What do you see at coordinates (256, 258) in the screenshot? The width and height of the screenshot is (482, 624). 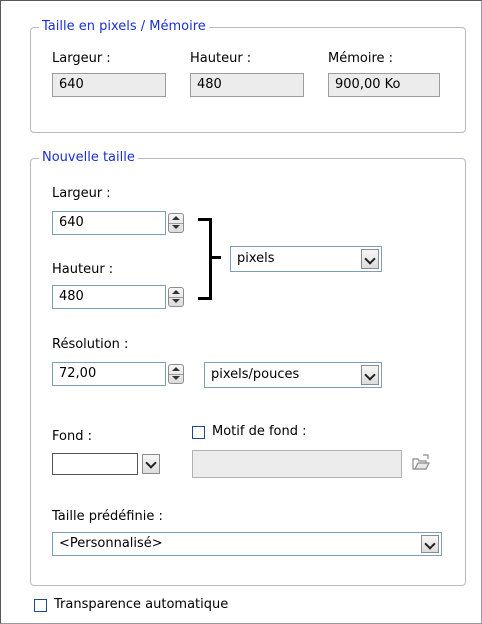 I see `size-unit-value: pixels` at bounding box center [256, 258].